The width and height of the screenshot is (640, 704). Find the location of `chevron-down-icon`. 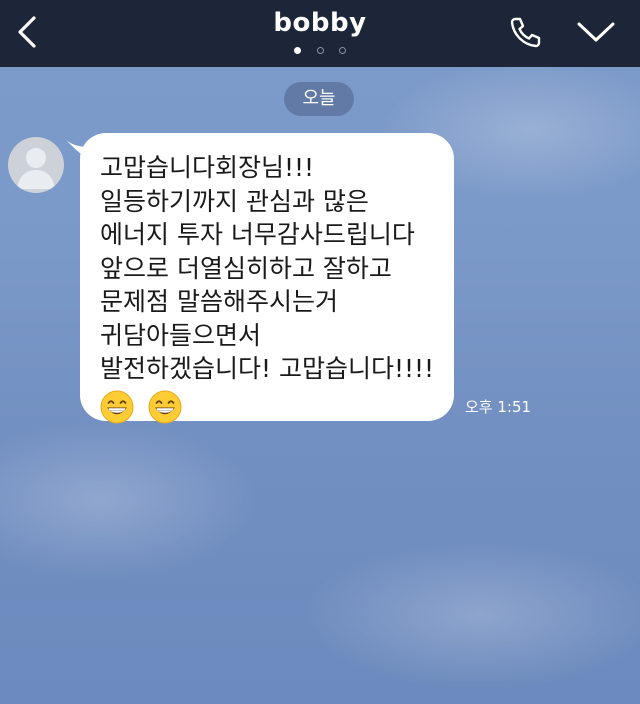

chevron-down-icon is located at coordinates (596, 32).